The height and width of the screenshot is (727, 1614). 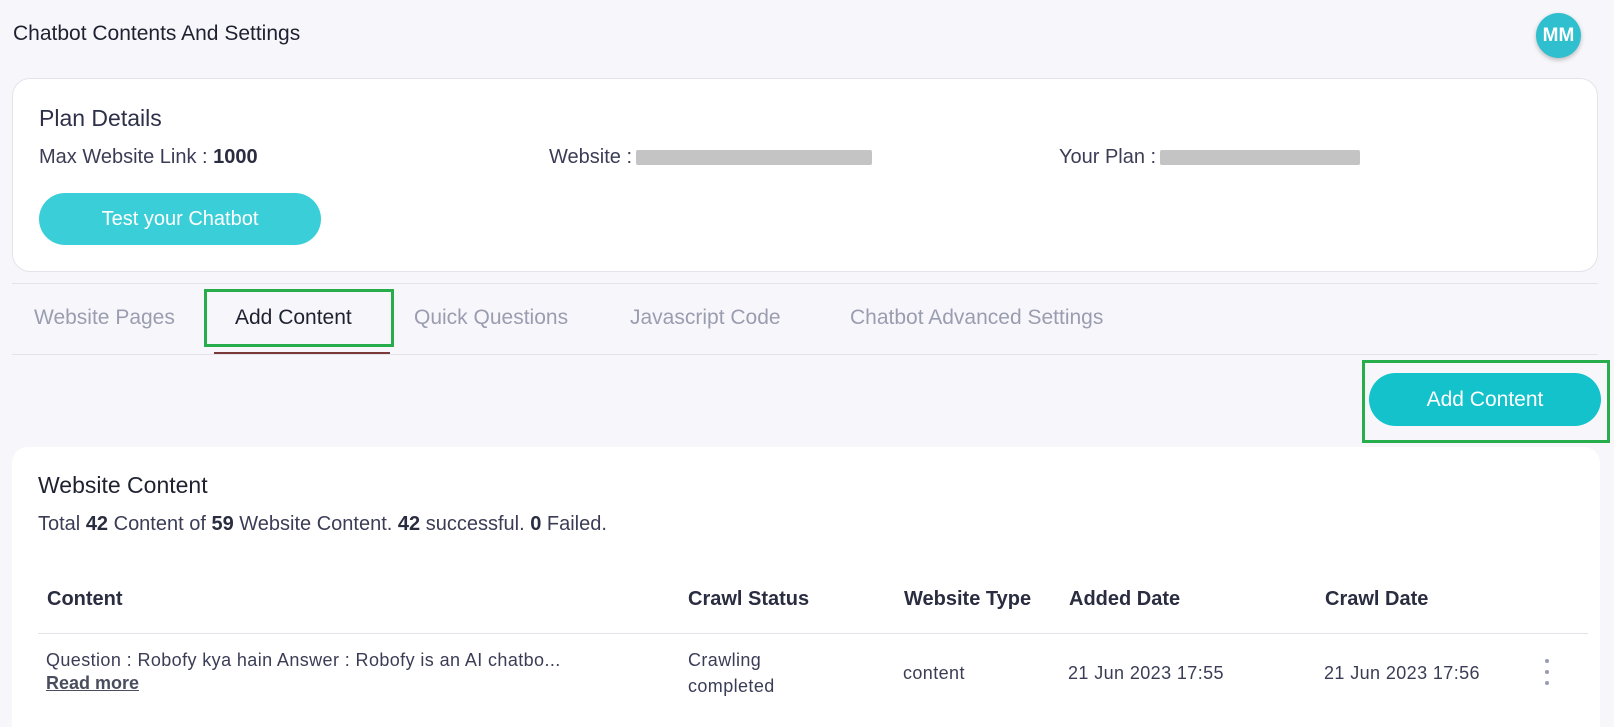 I want to click on column-header-crawl-date: Crawl Date, so click(x=1377, y=599).